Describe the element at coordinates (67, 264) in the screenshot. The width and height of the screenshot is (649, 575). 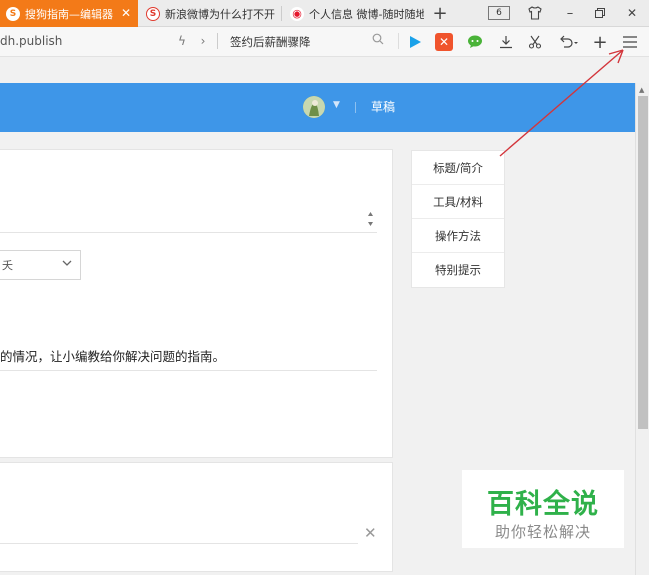
I see `chevron-down-icon` at that location.